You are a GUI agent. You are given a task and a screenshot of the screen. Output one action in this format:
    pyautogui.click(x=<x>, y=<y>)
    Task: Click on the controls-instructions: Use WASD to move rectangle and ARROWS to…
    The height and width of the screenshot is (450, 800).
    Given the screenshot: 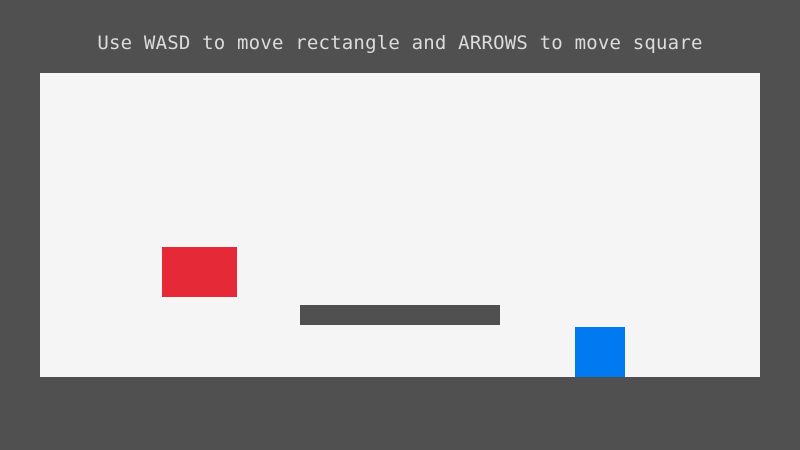 What is the action you would take?
    pyautogui.click(x=400, y=43)
    